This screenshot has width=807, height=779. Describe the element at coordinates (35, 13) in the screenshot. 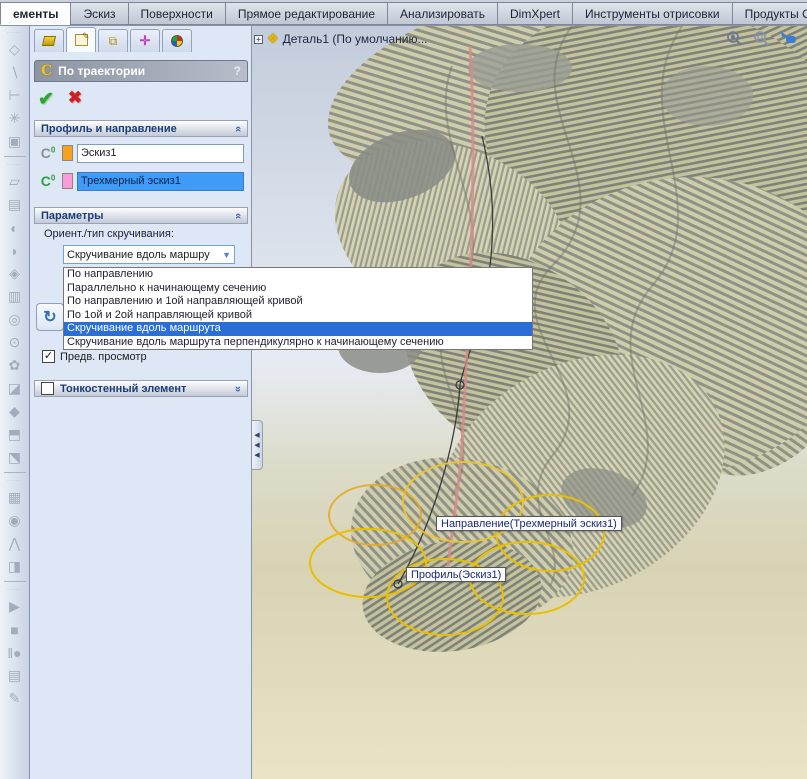

I see `ribbon-tab: ементы` at that location.